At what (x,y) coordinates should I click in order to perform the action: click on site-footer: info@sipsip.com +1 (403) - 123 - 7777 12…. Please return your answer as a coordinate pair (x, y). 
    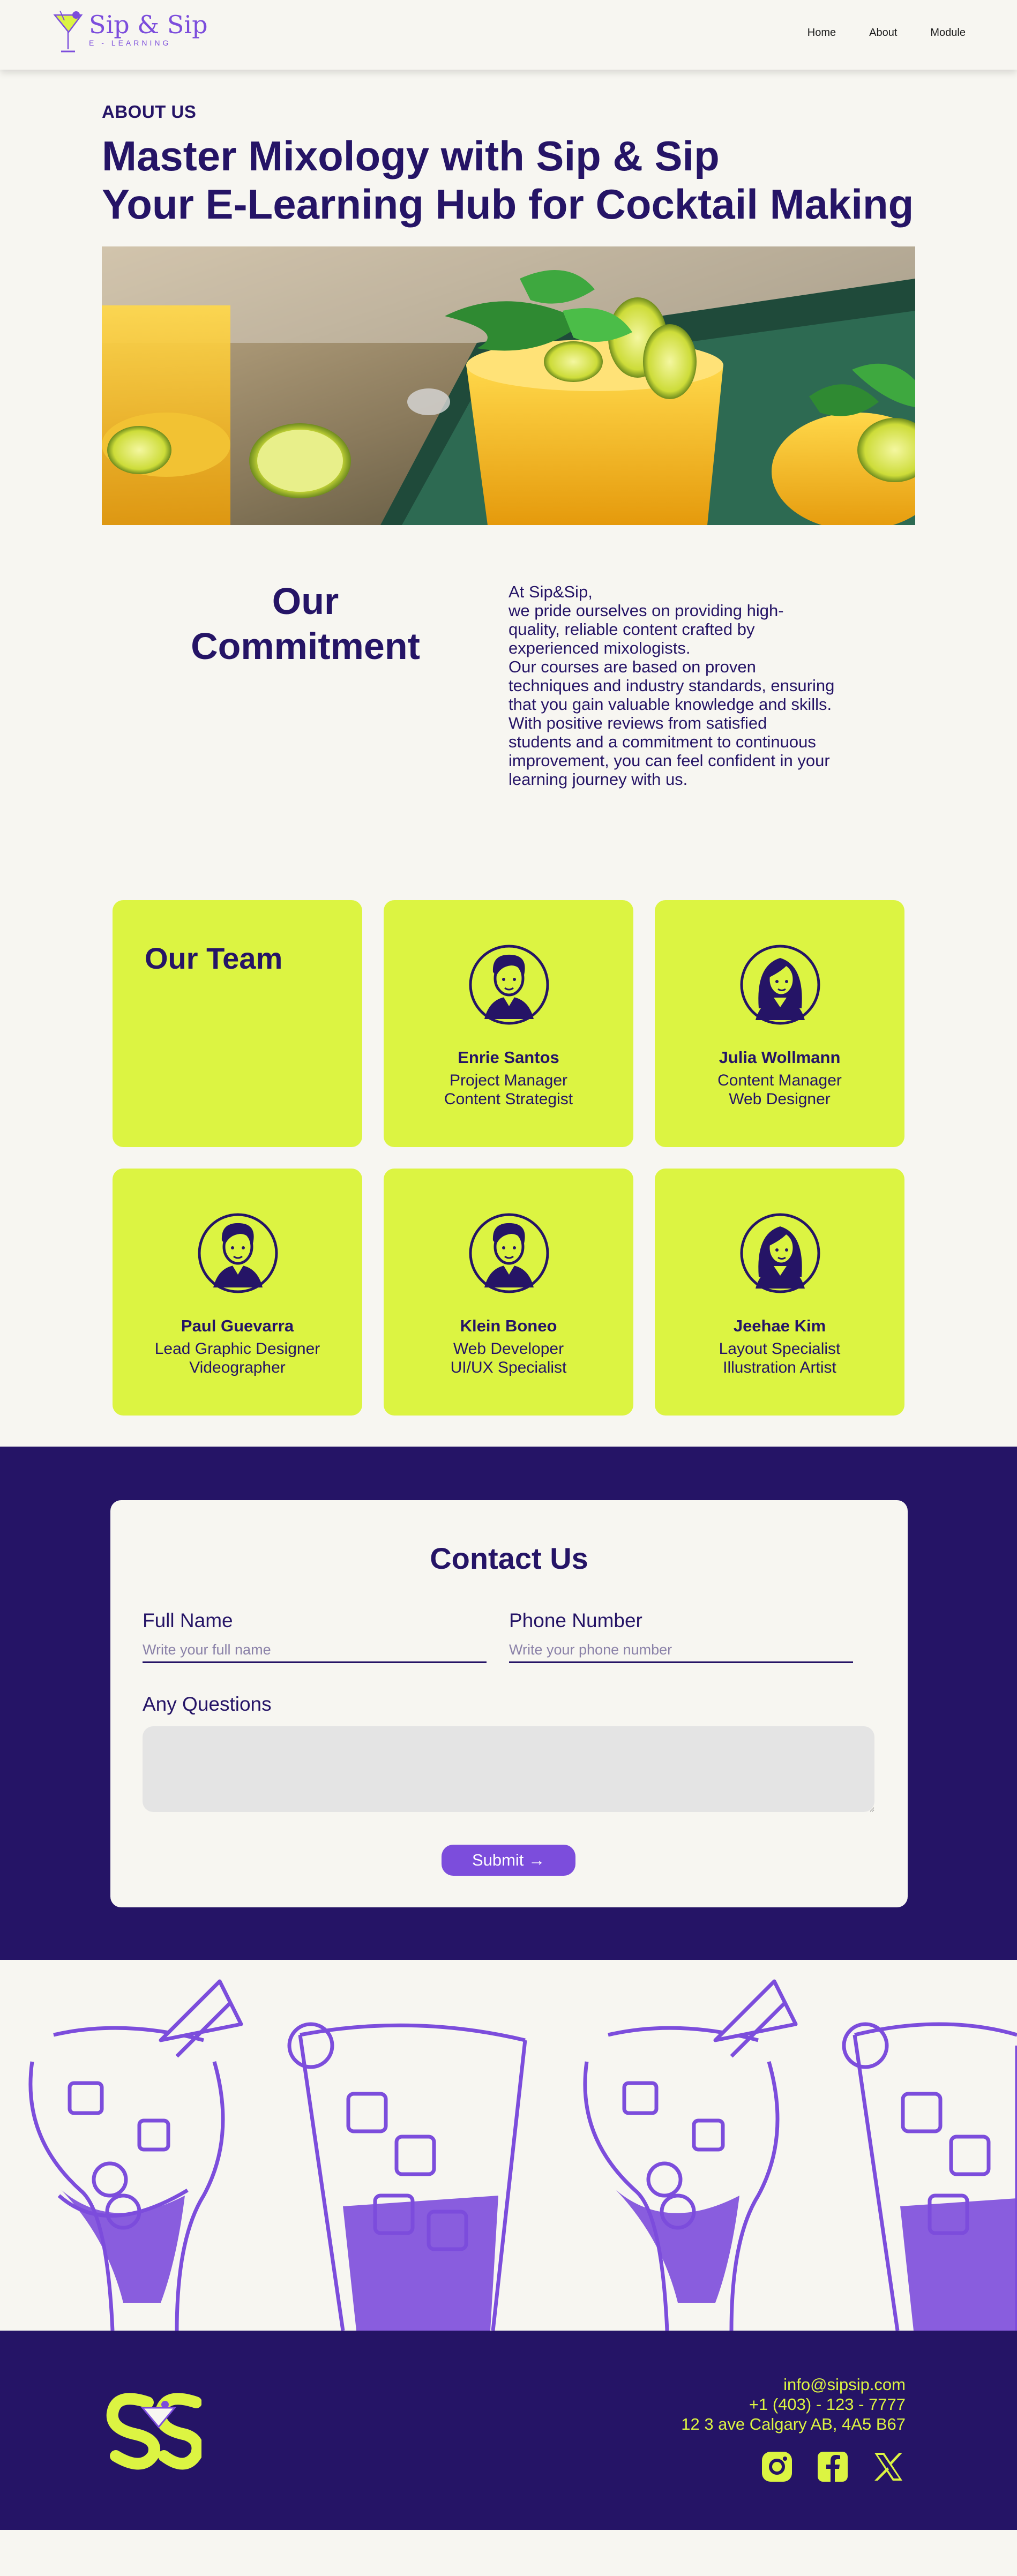
    Looking at the image, I should click on (508, 2430).